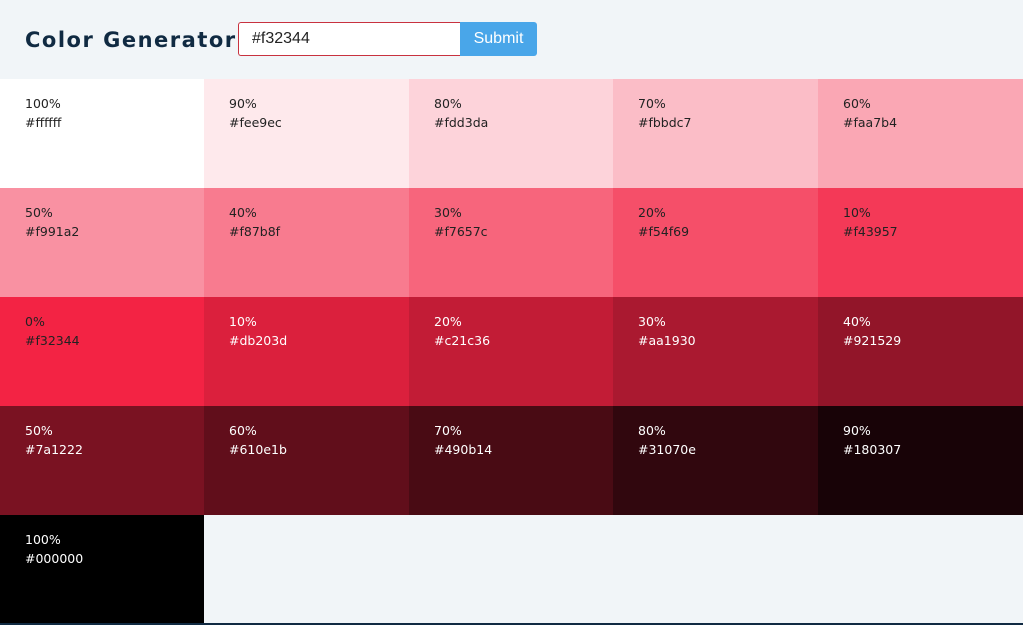  What do you see at coordinates (43, 122) in the screenshot?
I see `swatch-hex-value: #ffffff` at bounding box center [43, 122].